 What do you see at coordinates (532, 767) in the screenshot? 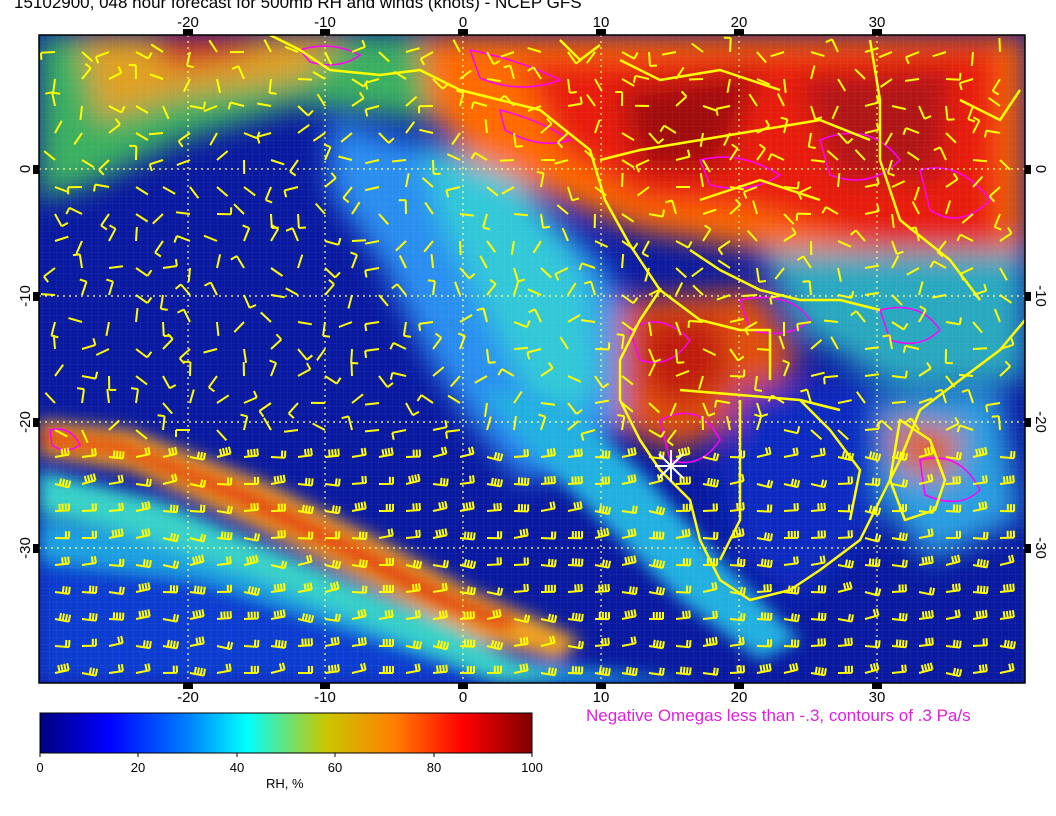
I see `colorbar-tick-label: 100` at bounding box center [532, 767].